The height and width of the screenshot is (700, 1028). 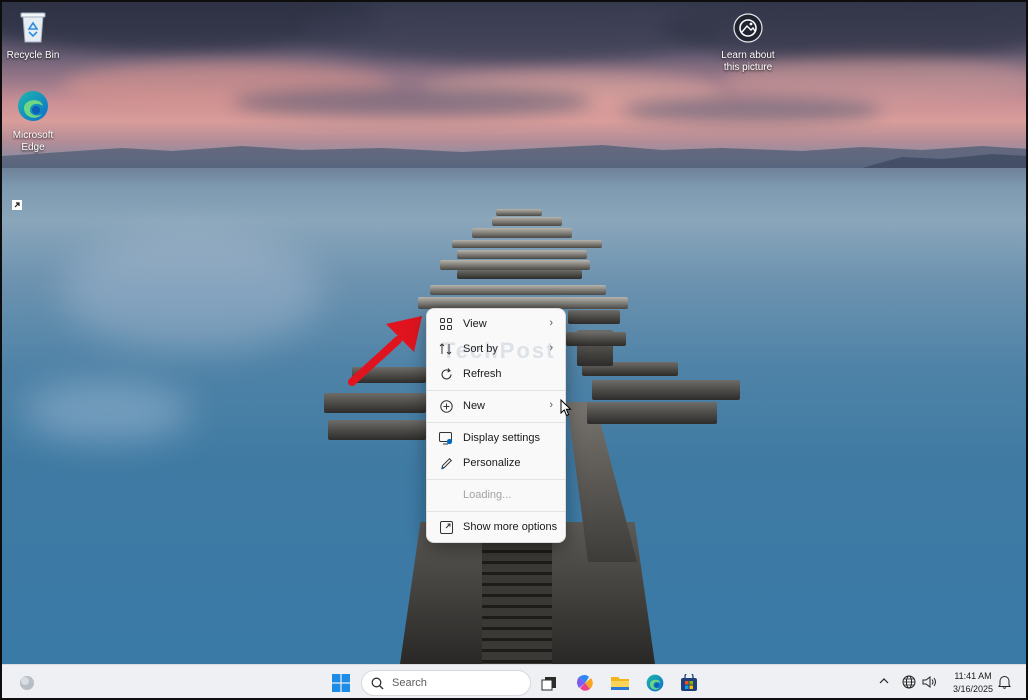 I want to click on widgets-button, so click(x=27, y=684).